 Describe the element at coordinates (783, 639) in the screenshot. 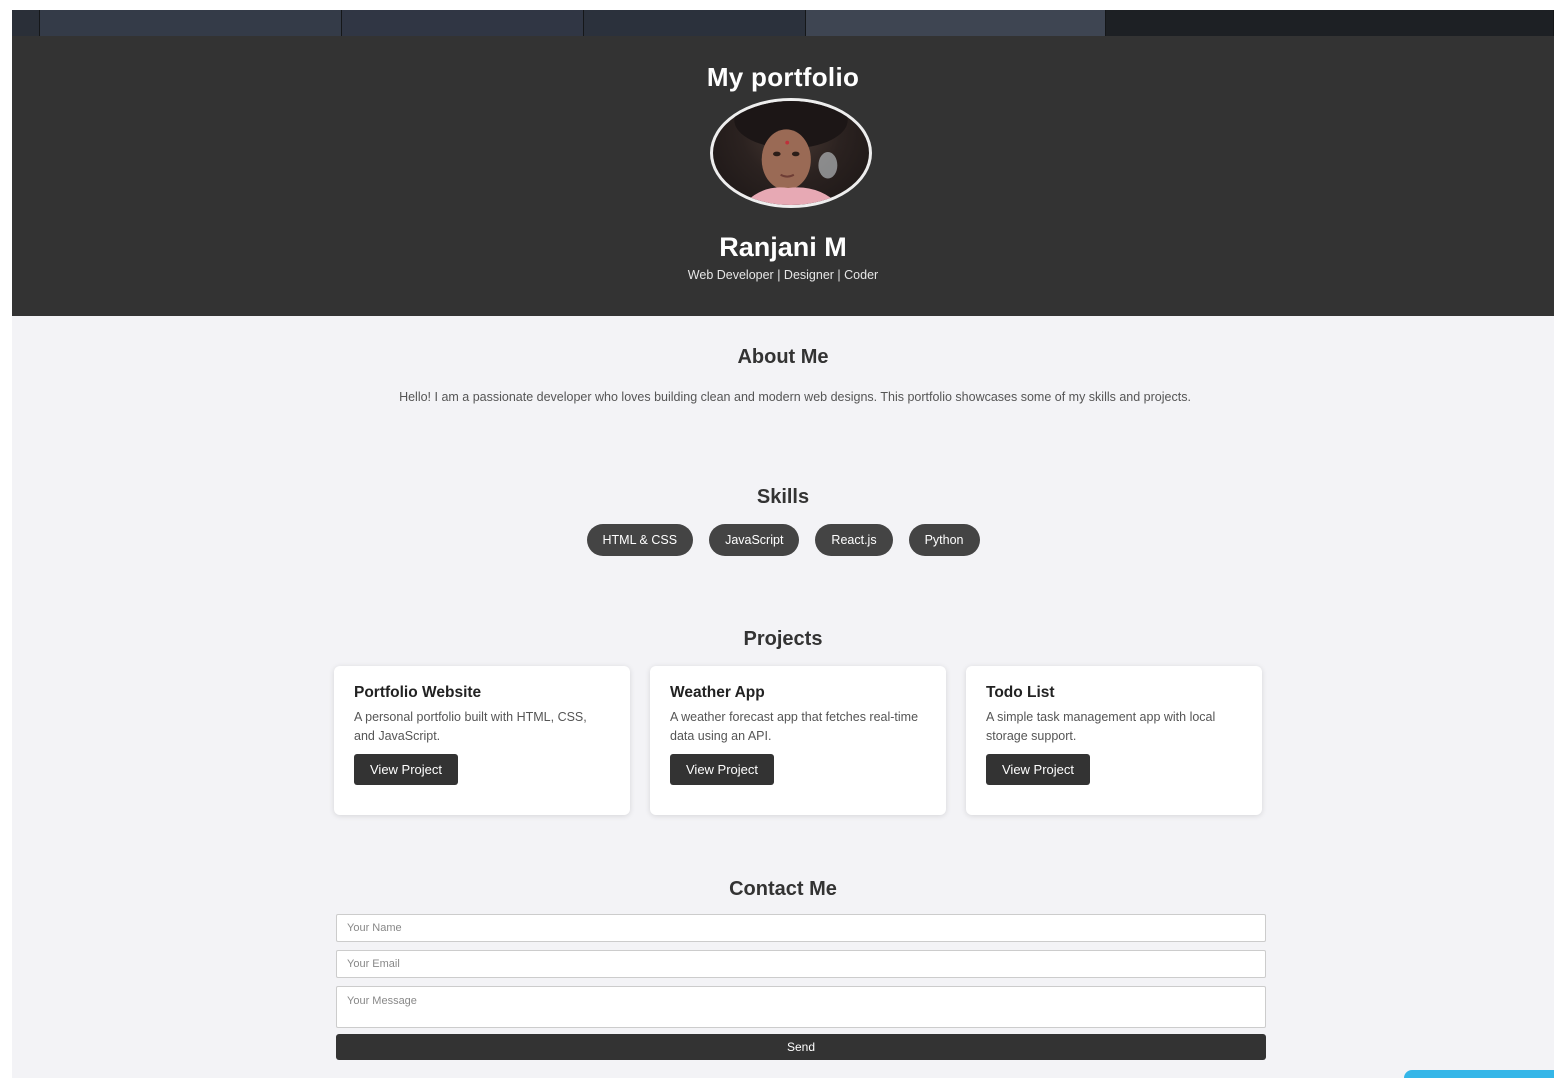

I see `projects-title: Projects` at that location.